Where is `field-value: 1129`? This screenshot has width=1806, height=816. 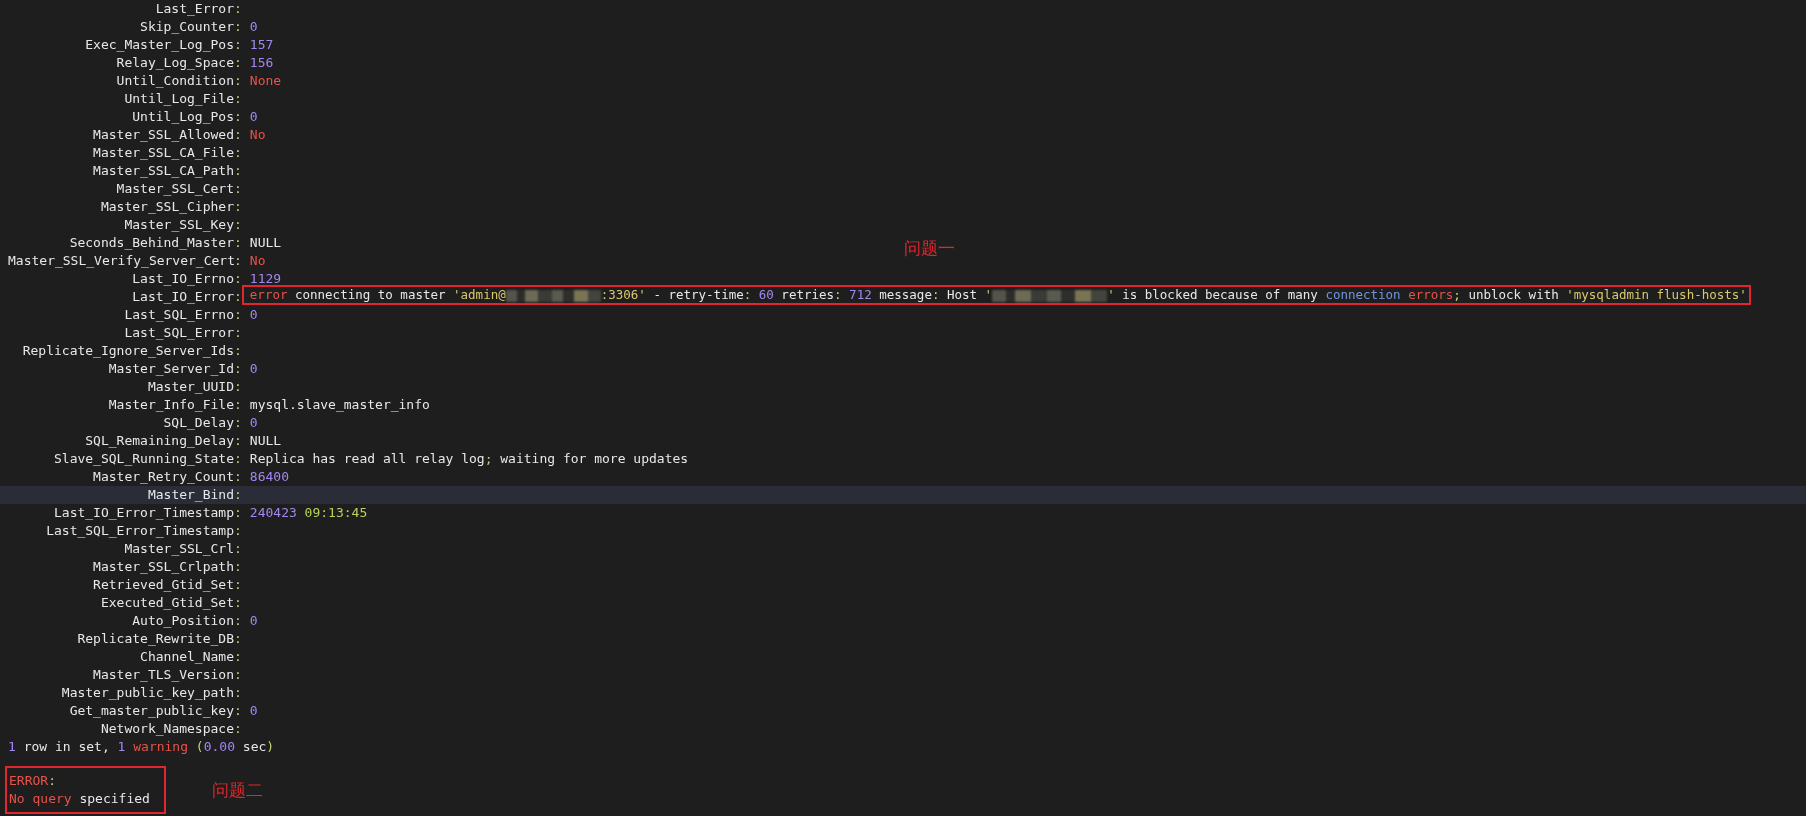
field-value: 1129 is located at coordinates (265, 279).